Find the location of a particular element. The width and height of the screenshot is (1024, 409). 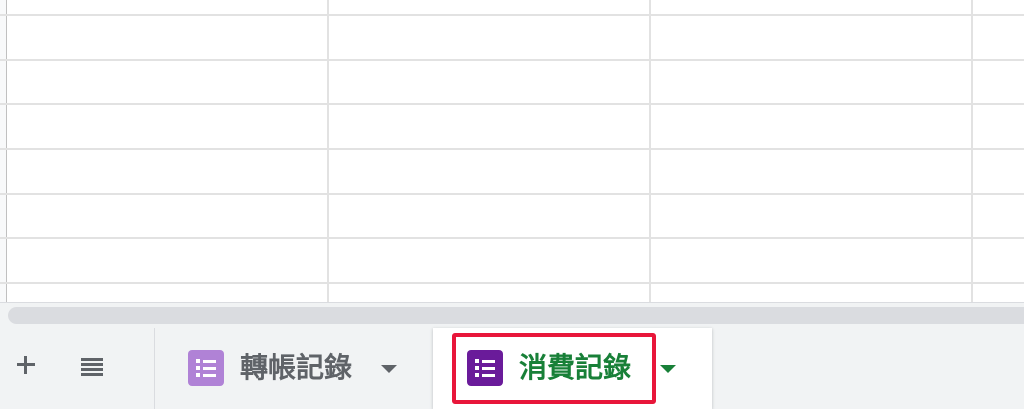

row-gridline is located at coordinates (512, 283).